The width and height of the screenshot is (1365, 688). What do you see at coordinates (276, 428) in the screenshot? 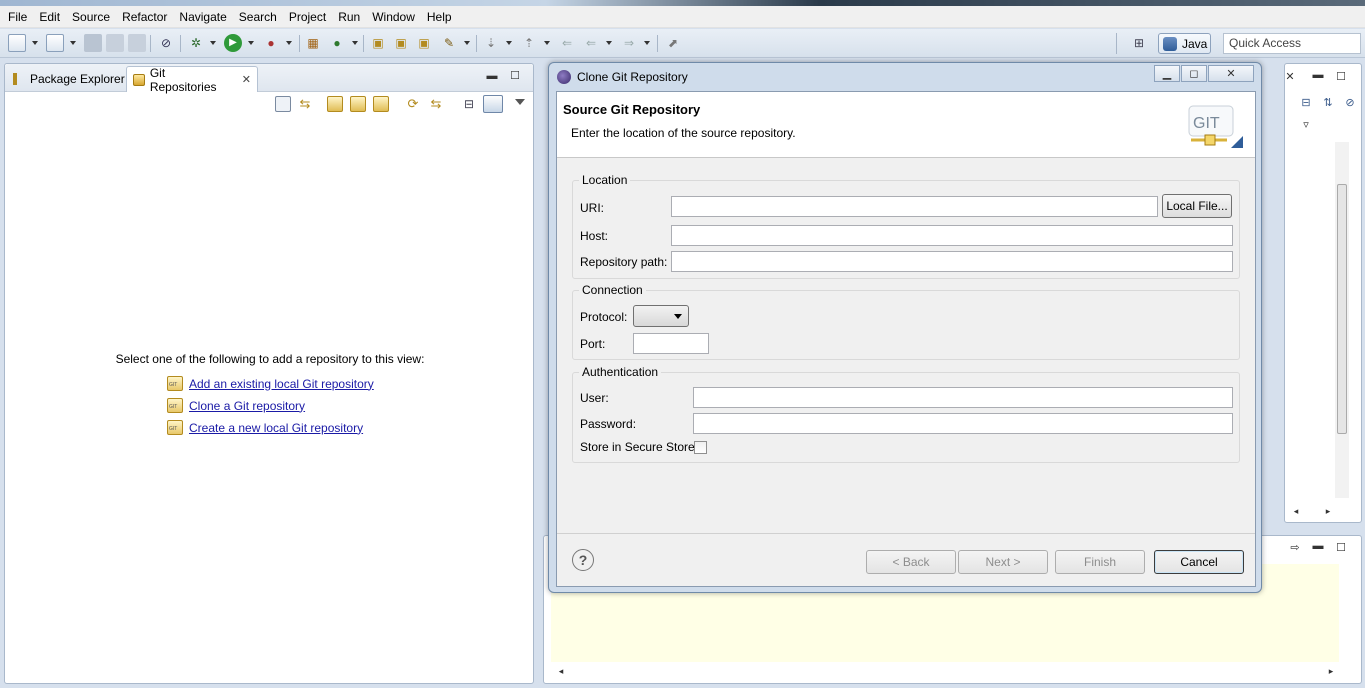
I see `create-repository-link: Create a new local Git repository` at bounding box center [276, 428].